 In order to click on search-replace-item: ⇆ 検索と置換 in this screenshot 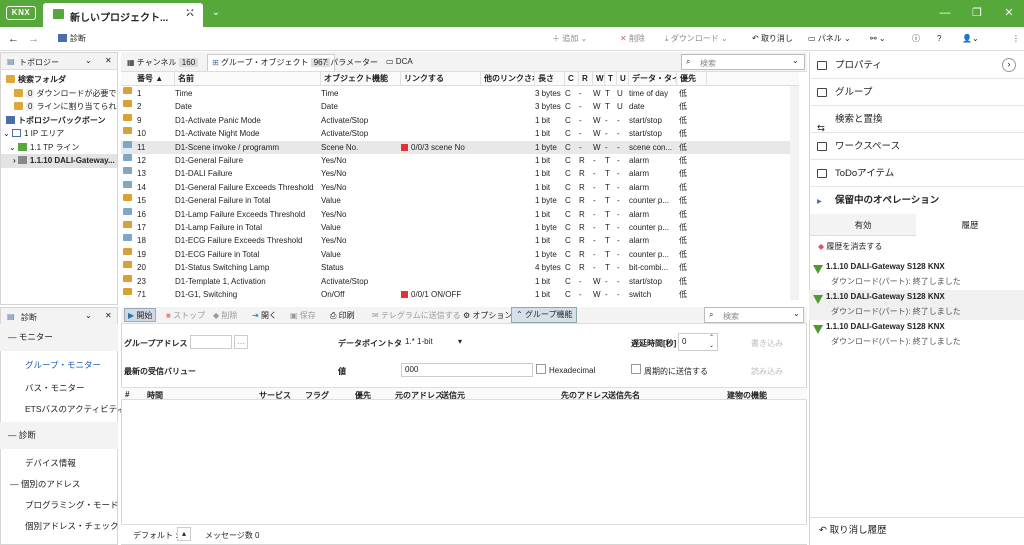, I will do `click(916, 120)`.